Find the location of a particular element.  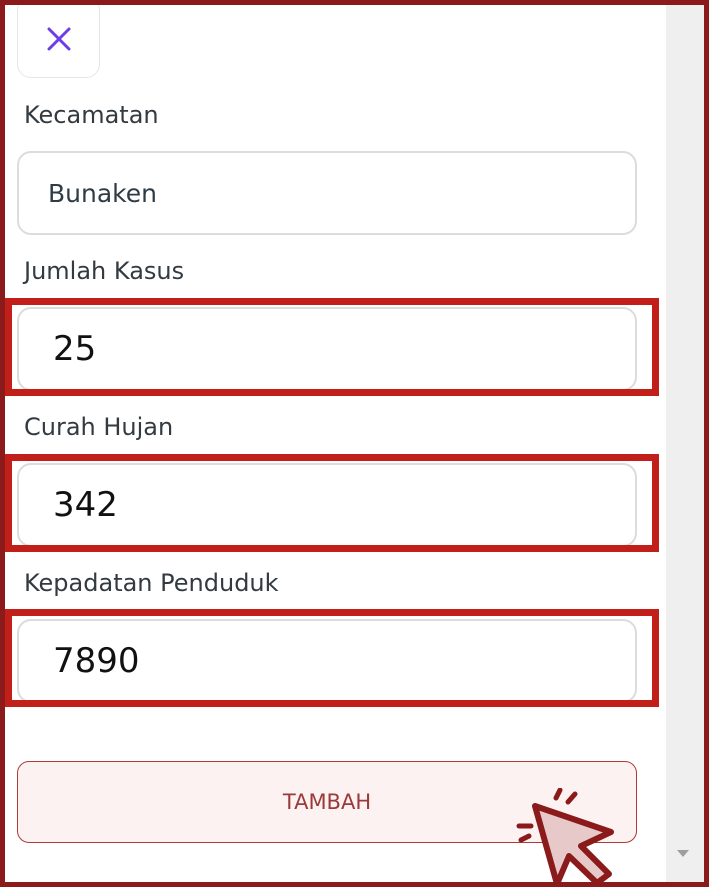

close-icon is located at coordinates (59, 39).